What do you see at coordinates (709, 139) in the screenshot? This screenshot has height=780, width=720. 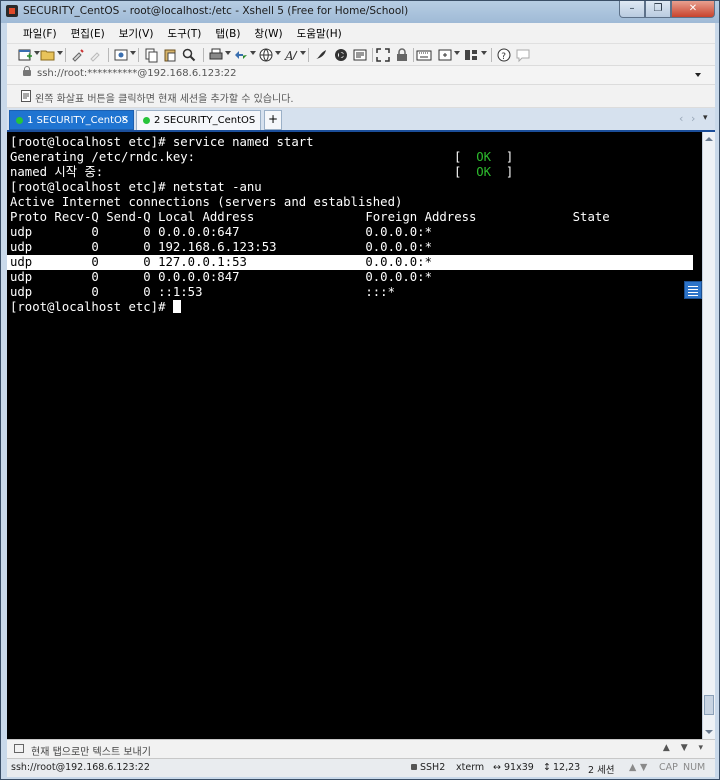 I see `scroll-up-icon` at bounding box center [709, 139].